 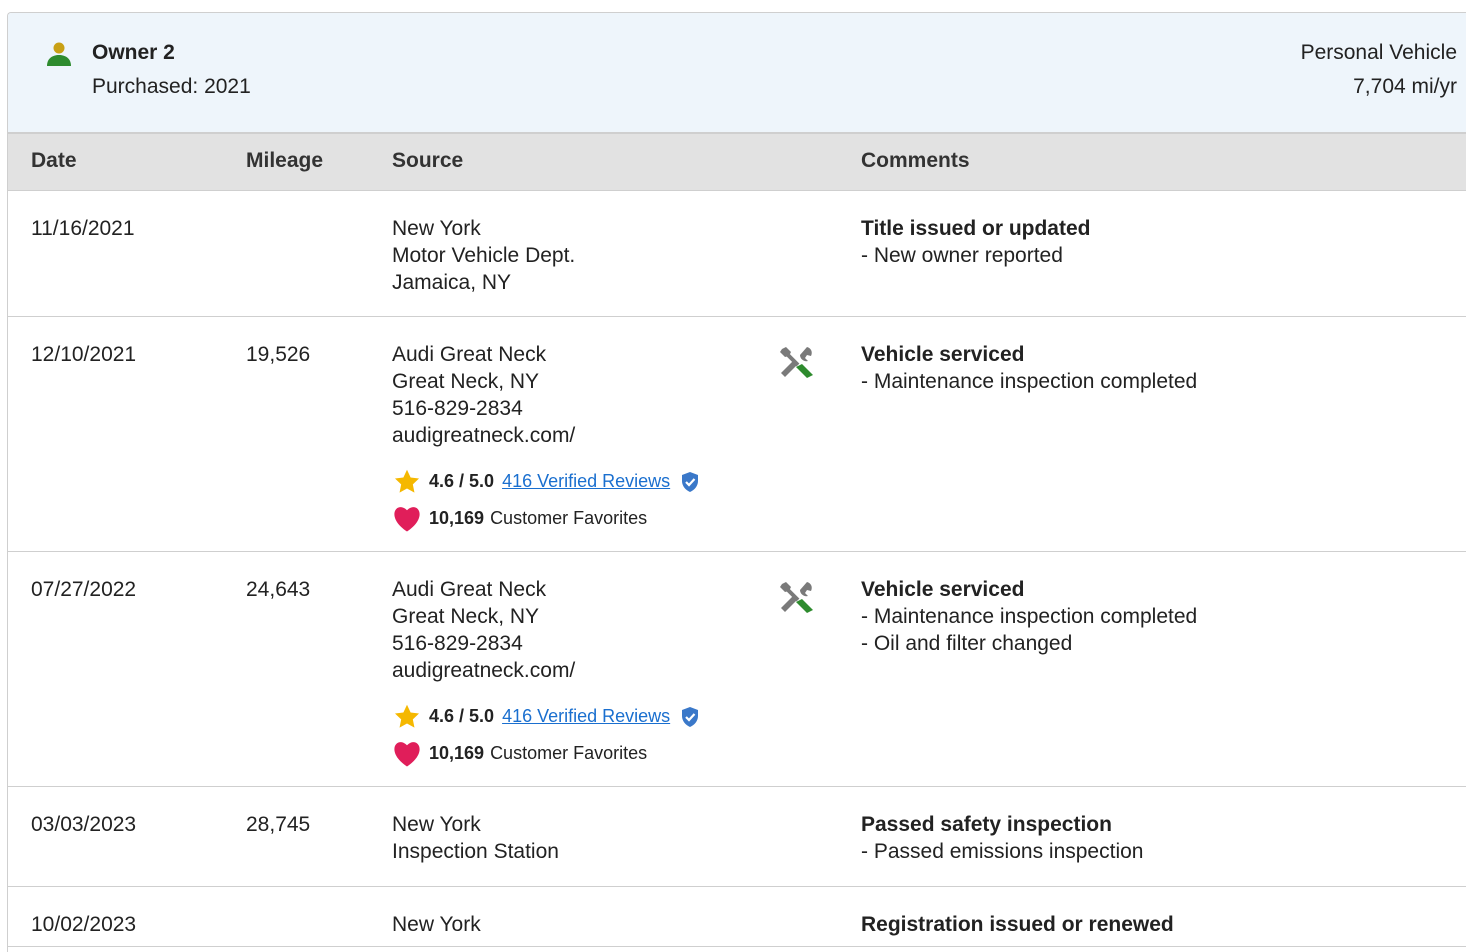 What do you see at coordinates (1378, 52) in the screenshot?
I see `vehicle-type: Personal Vehicle` at bounding box center [1378, 52].